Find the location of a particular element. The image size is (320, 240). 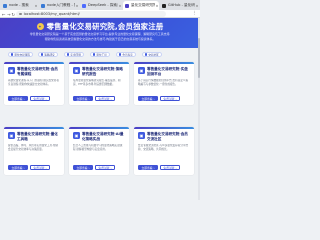

browser-tab-label: node入门教程 - 搜索 is located at coordinates (61, 5).